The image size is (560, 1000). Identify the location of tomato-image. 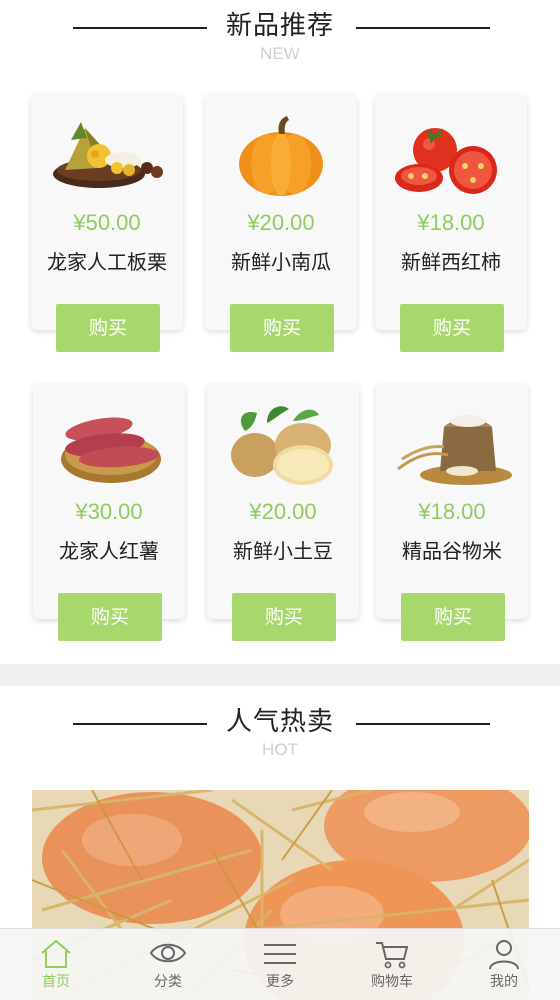
(446, 161).